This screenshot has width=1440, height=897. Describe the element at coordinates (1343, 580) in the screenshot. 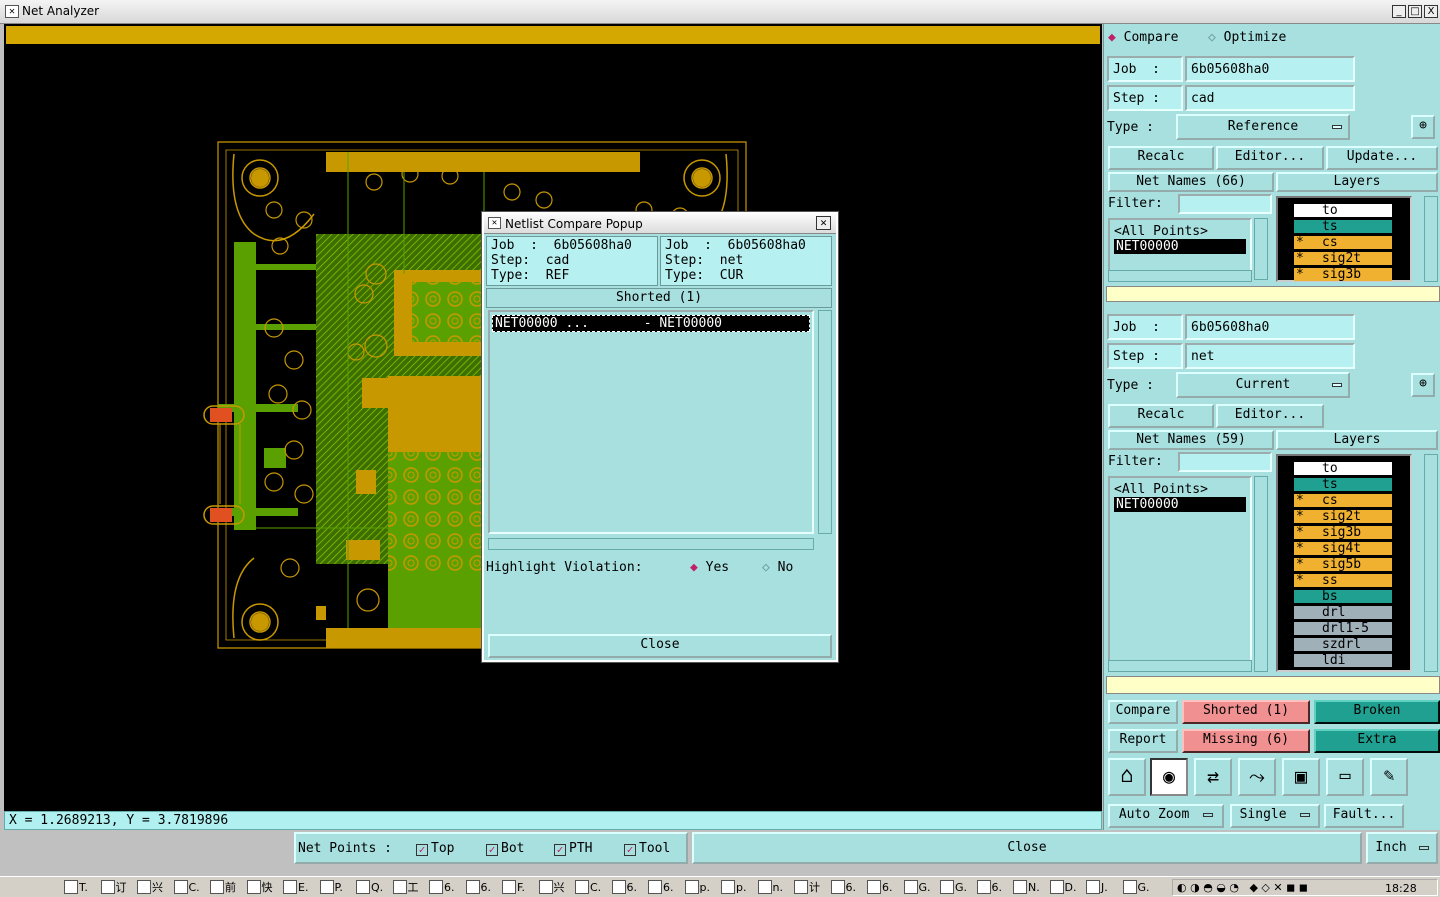

I see `cur-layer-item: * ss` at that location.